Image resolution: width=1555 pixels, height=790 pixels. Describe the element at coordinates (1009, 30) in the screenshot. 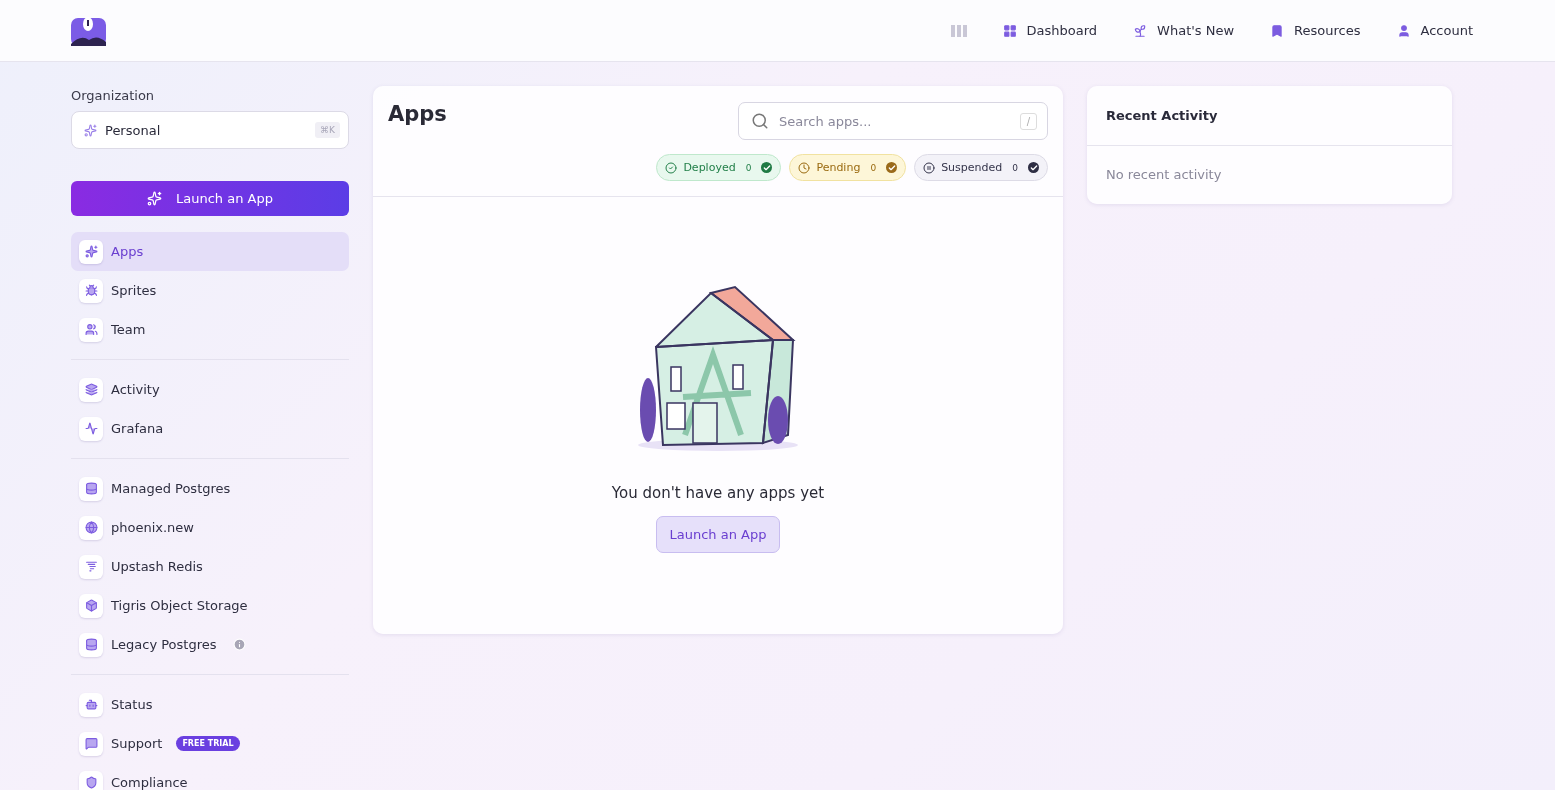

I see `dashboard-grid-icon` at that location.